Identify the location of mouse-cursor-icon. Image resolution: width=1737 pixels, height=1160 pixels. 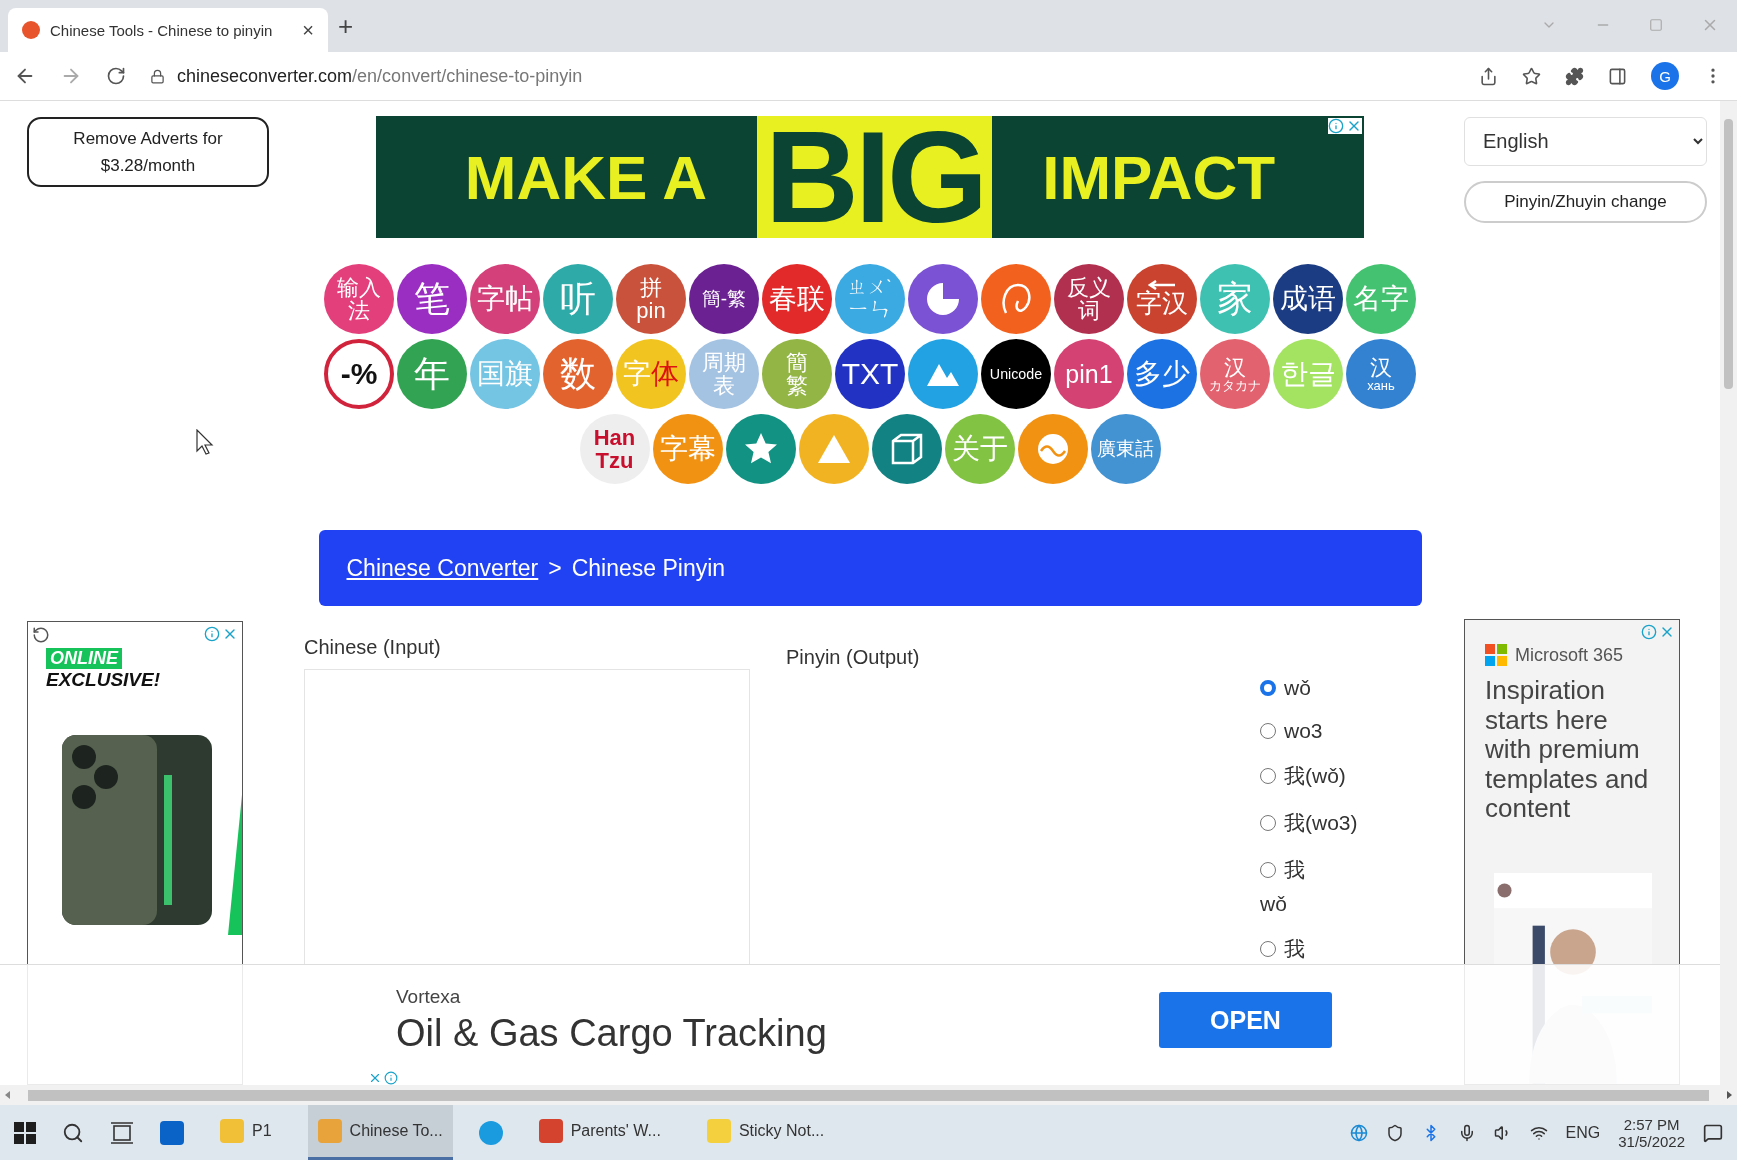
(205, 442).